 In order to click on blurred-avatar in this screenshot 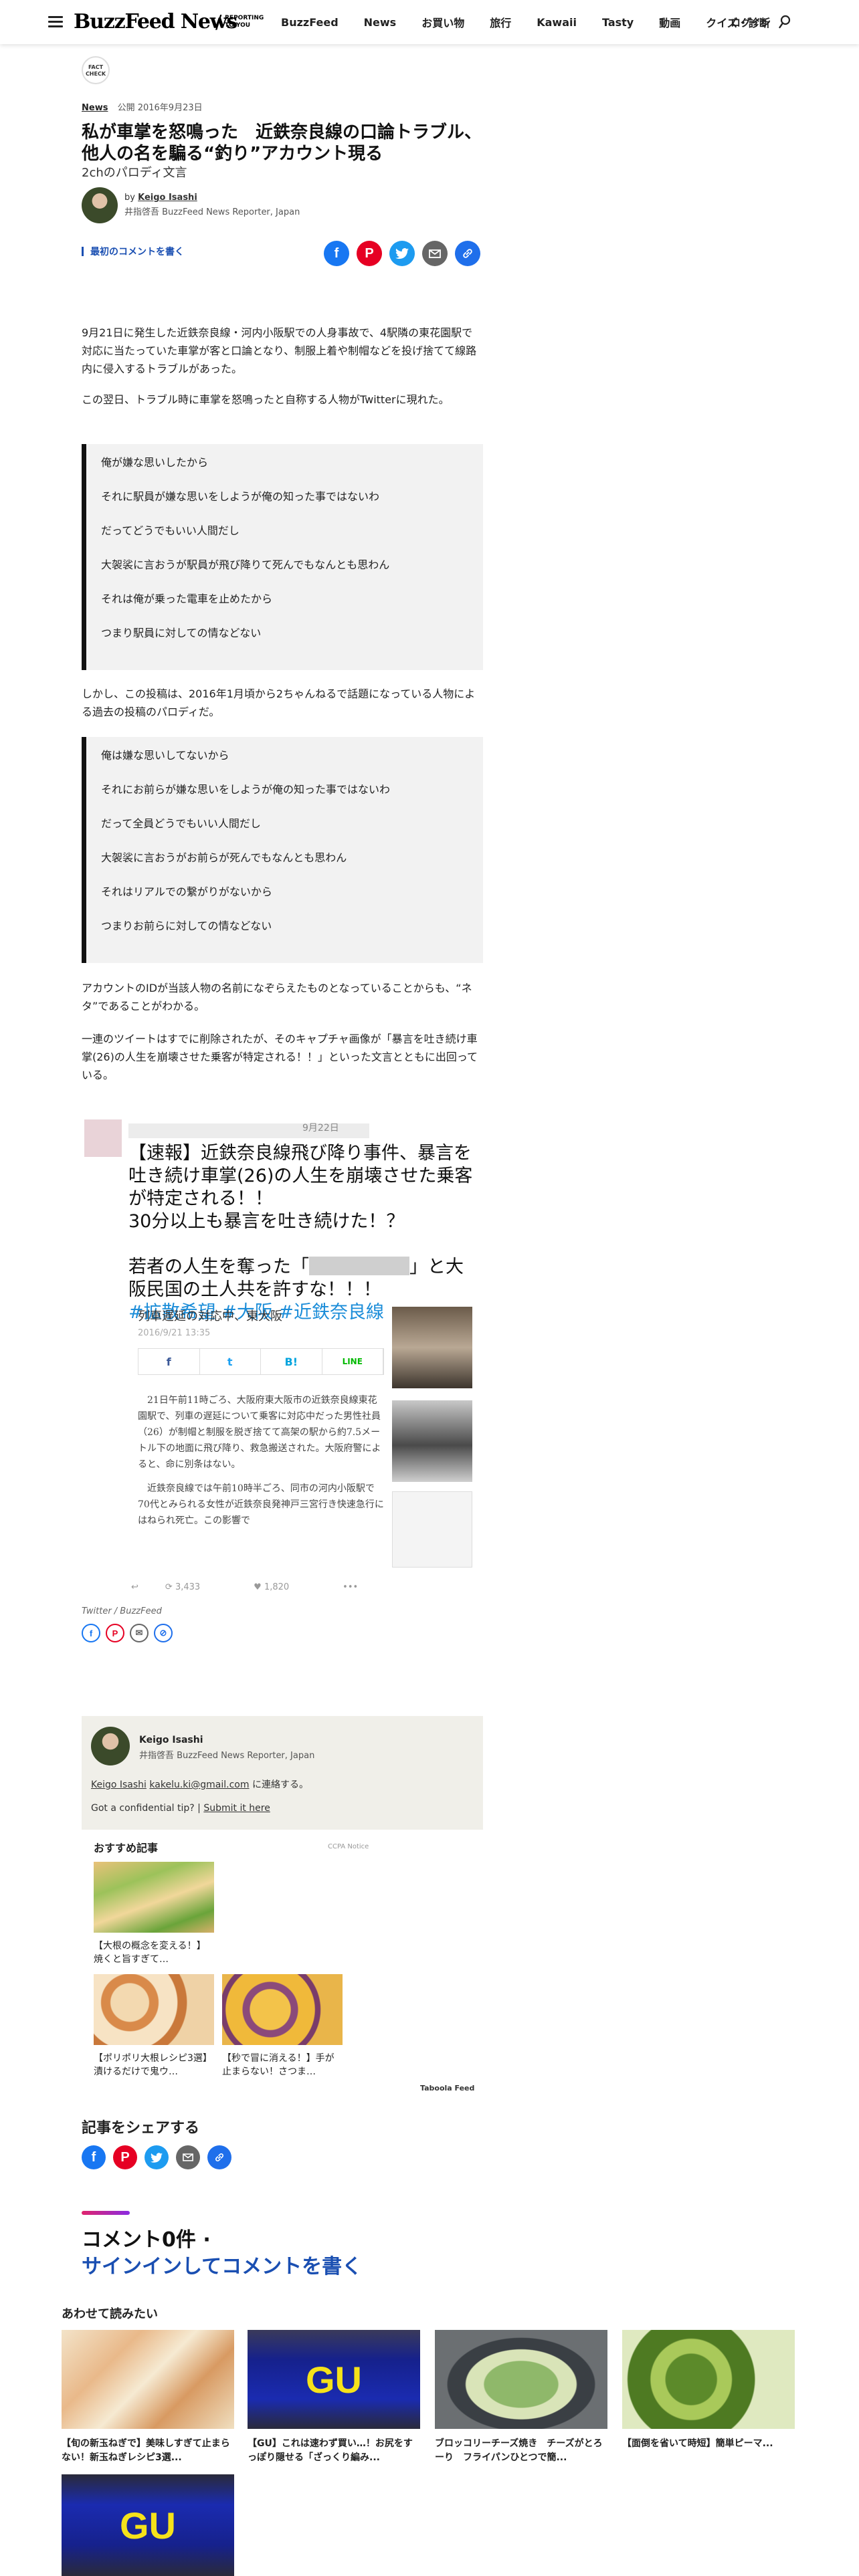, I will do `click(103, 1138)`.